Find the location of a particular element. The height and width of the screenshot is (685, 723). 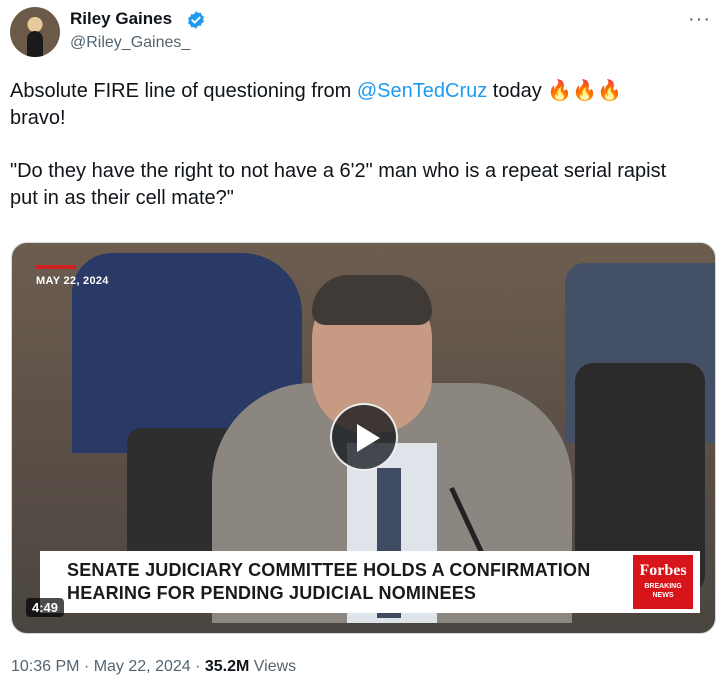

play-icon is located at coordinates (364, 437).